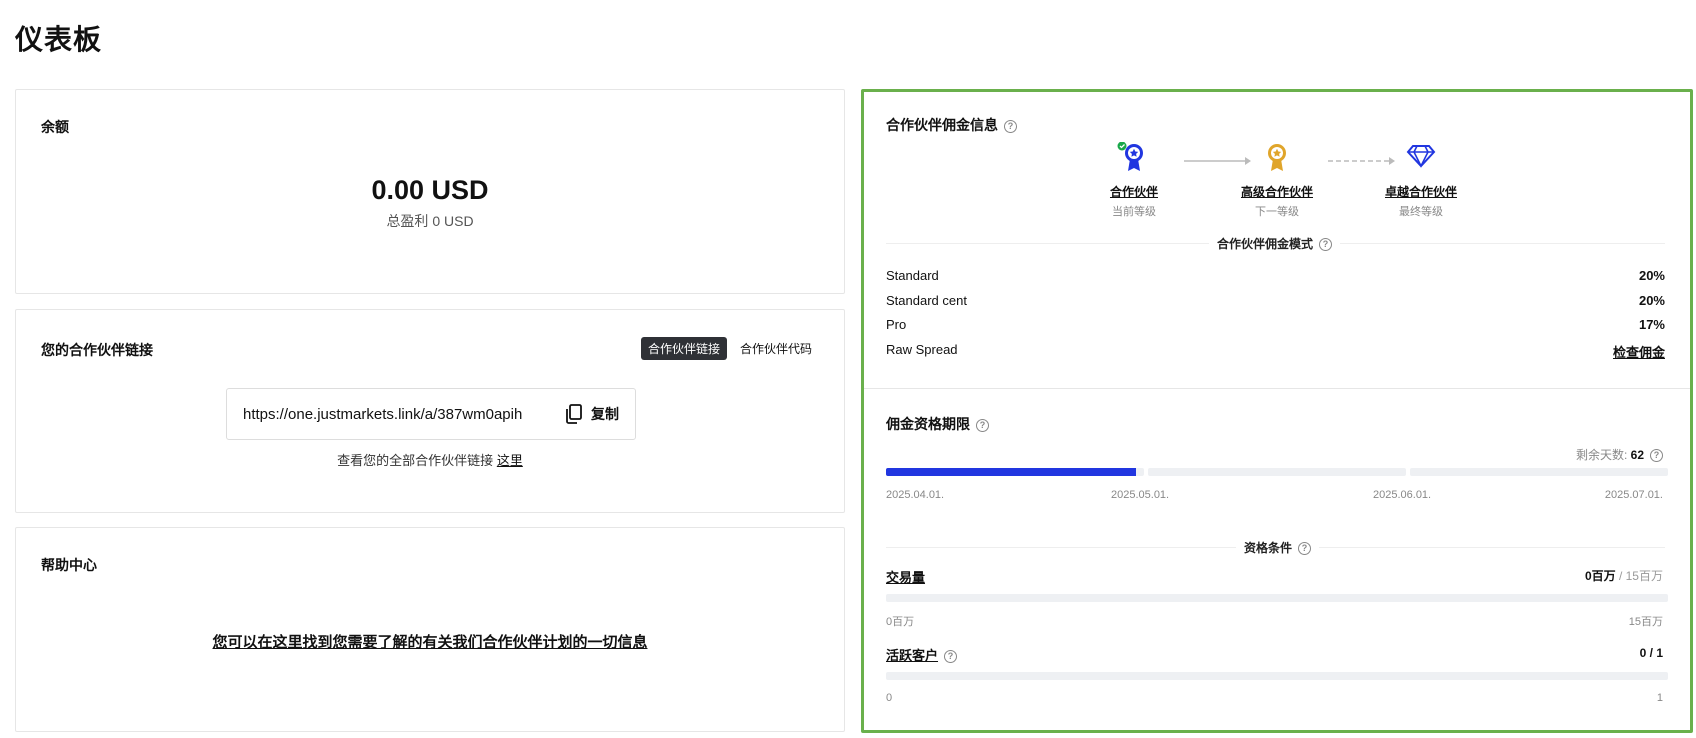 The width and height of the screenshot is (1696, 738). Describe the element at coordinates (1421, 212) in the screenshot. I see `tier-status: 最终等级` at that location.